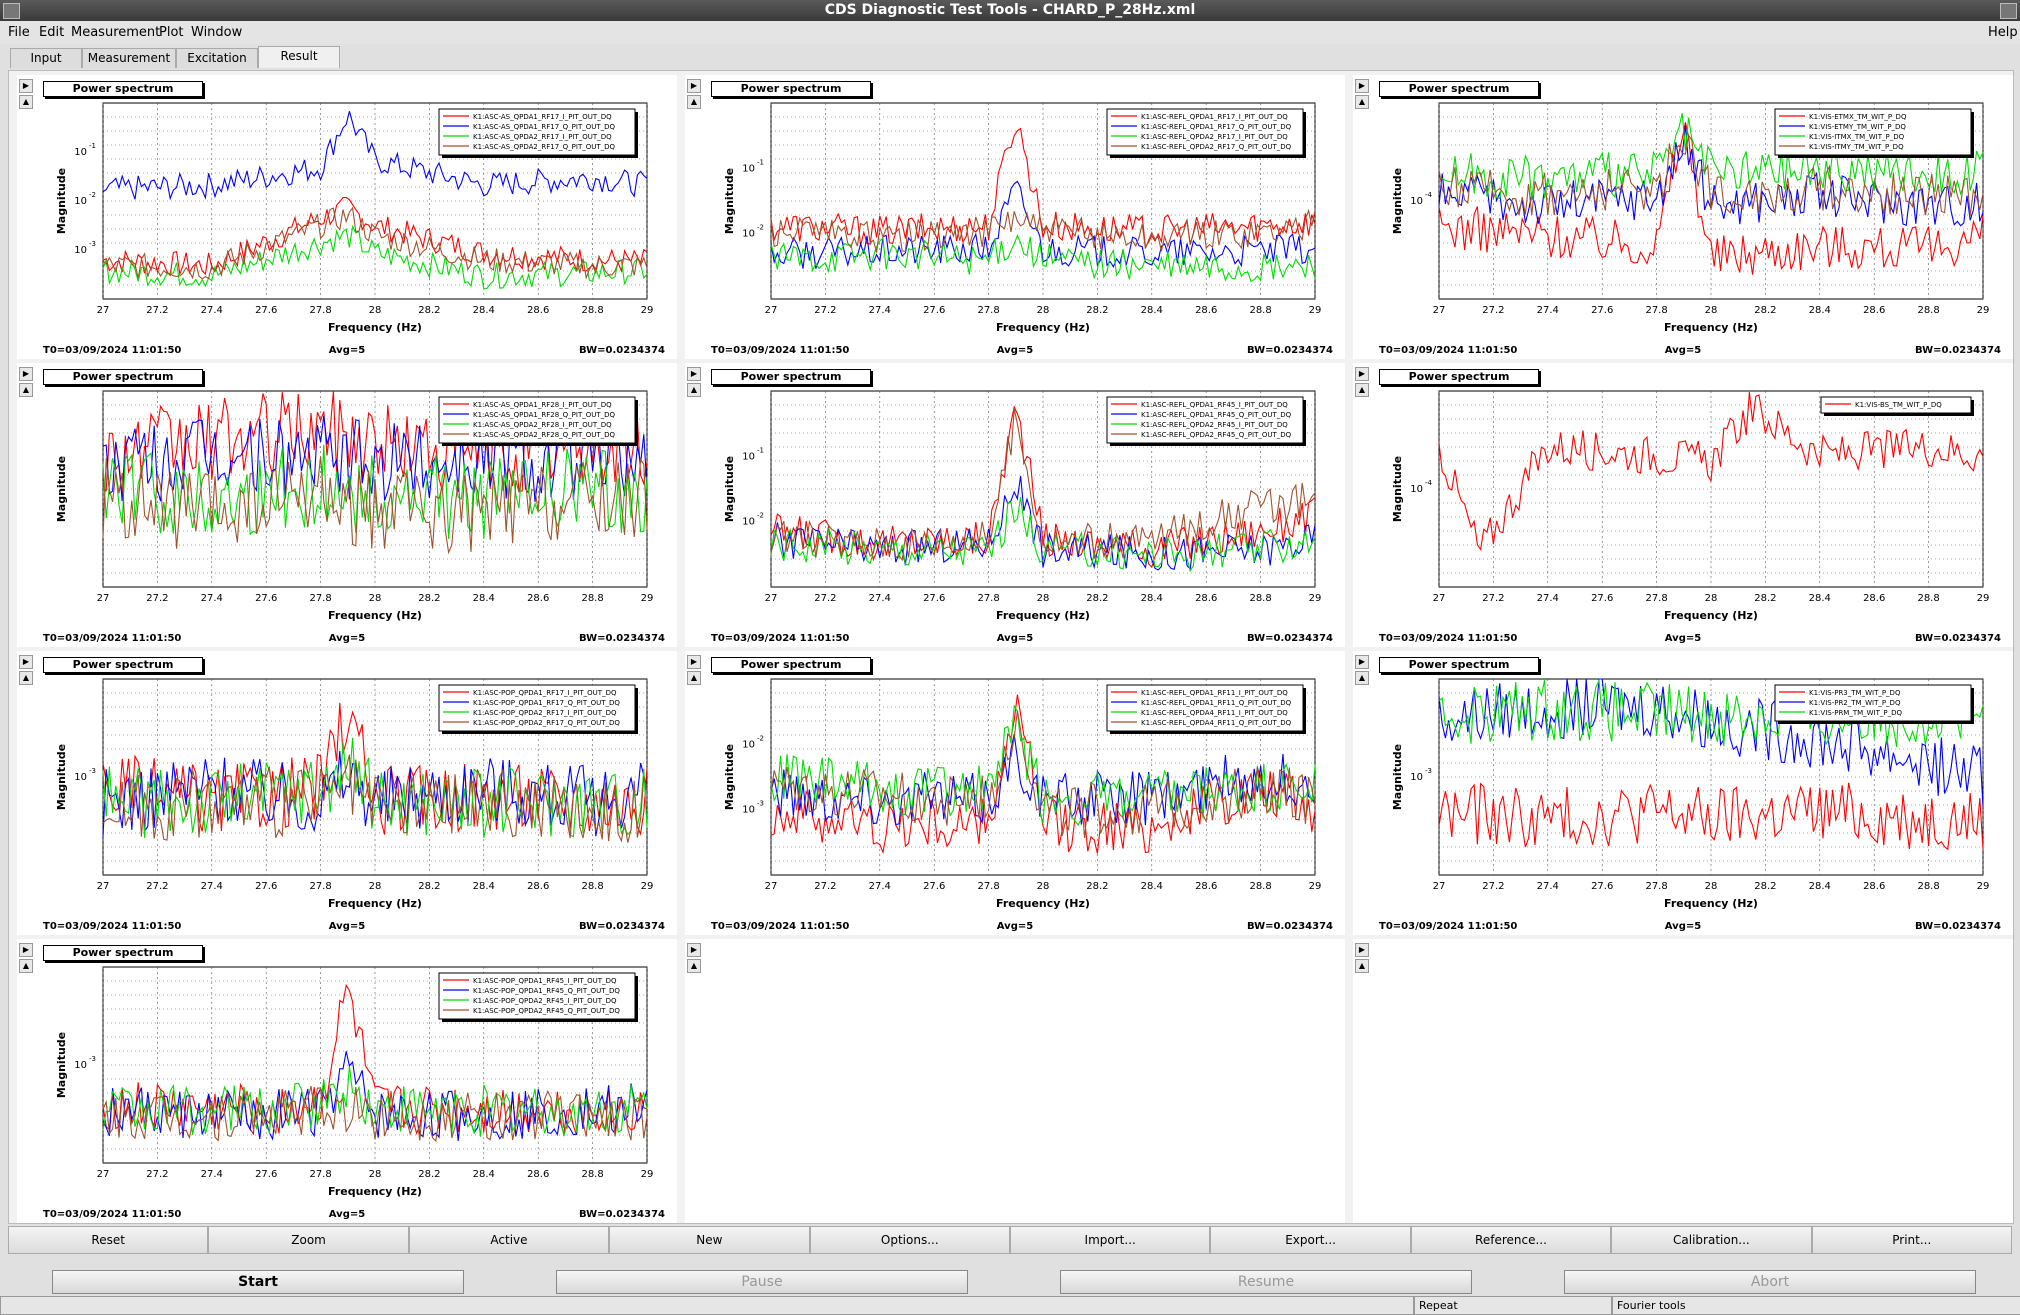 The image size is (2020, 1315). What do you see at coordinates (108, 1240) in the screenshot?
I see `reset-button: Reset` at bounding box center [108, 1240].